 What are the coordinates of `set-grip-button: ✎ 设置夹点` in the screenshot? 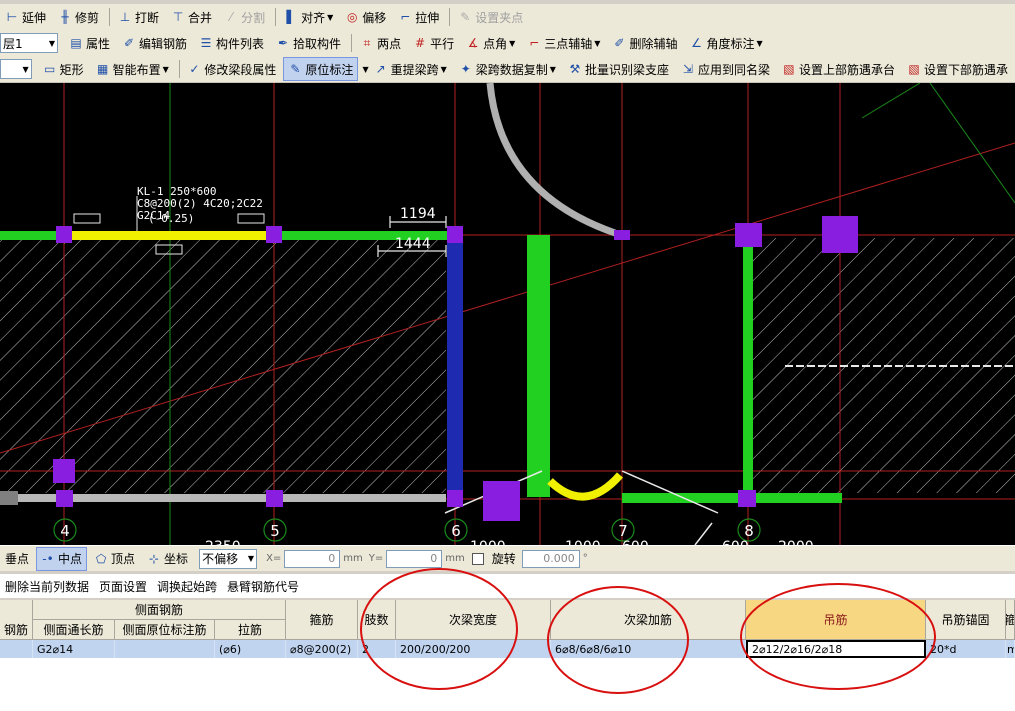 It's located at (490, 17).